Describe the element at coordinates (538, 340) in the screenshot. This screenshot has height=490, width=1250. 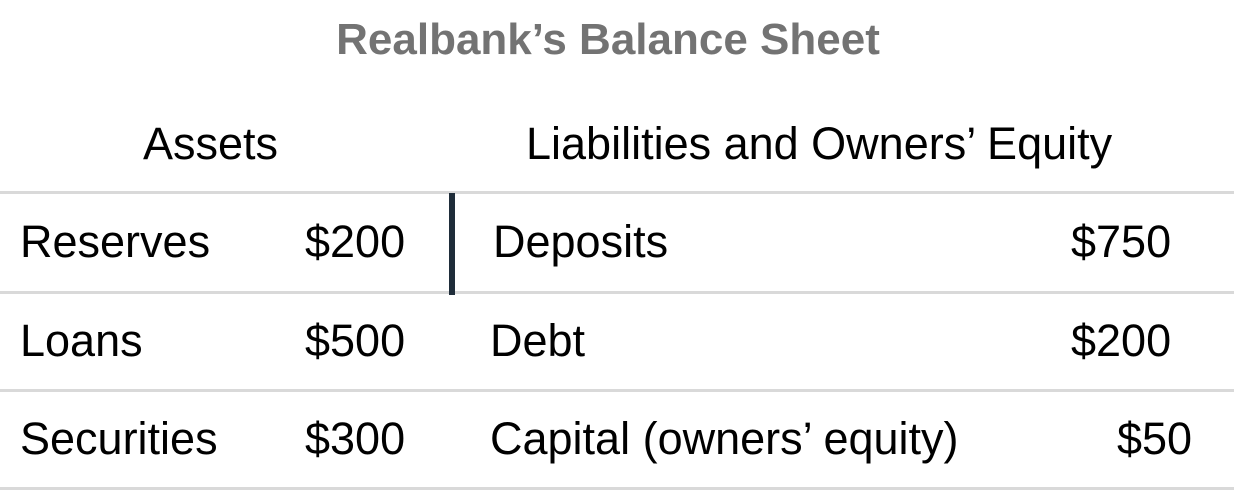
I see `liability-label: Debt` at that location.